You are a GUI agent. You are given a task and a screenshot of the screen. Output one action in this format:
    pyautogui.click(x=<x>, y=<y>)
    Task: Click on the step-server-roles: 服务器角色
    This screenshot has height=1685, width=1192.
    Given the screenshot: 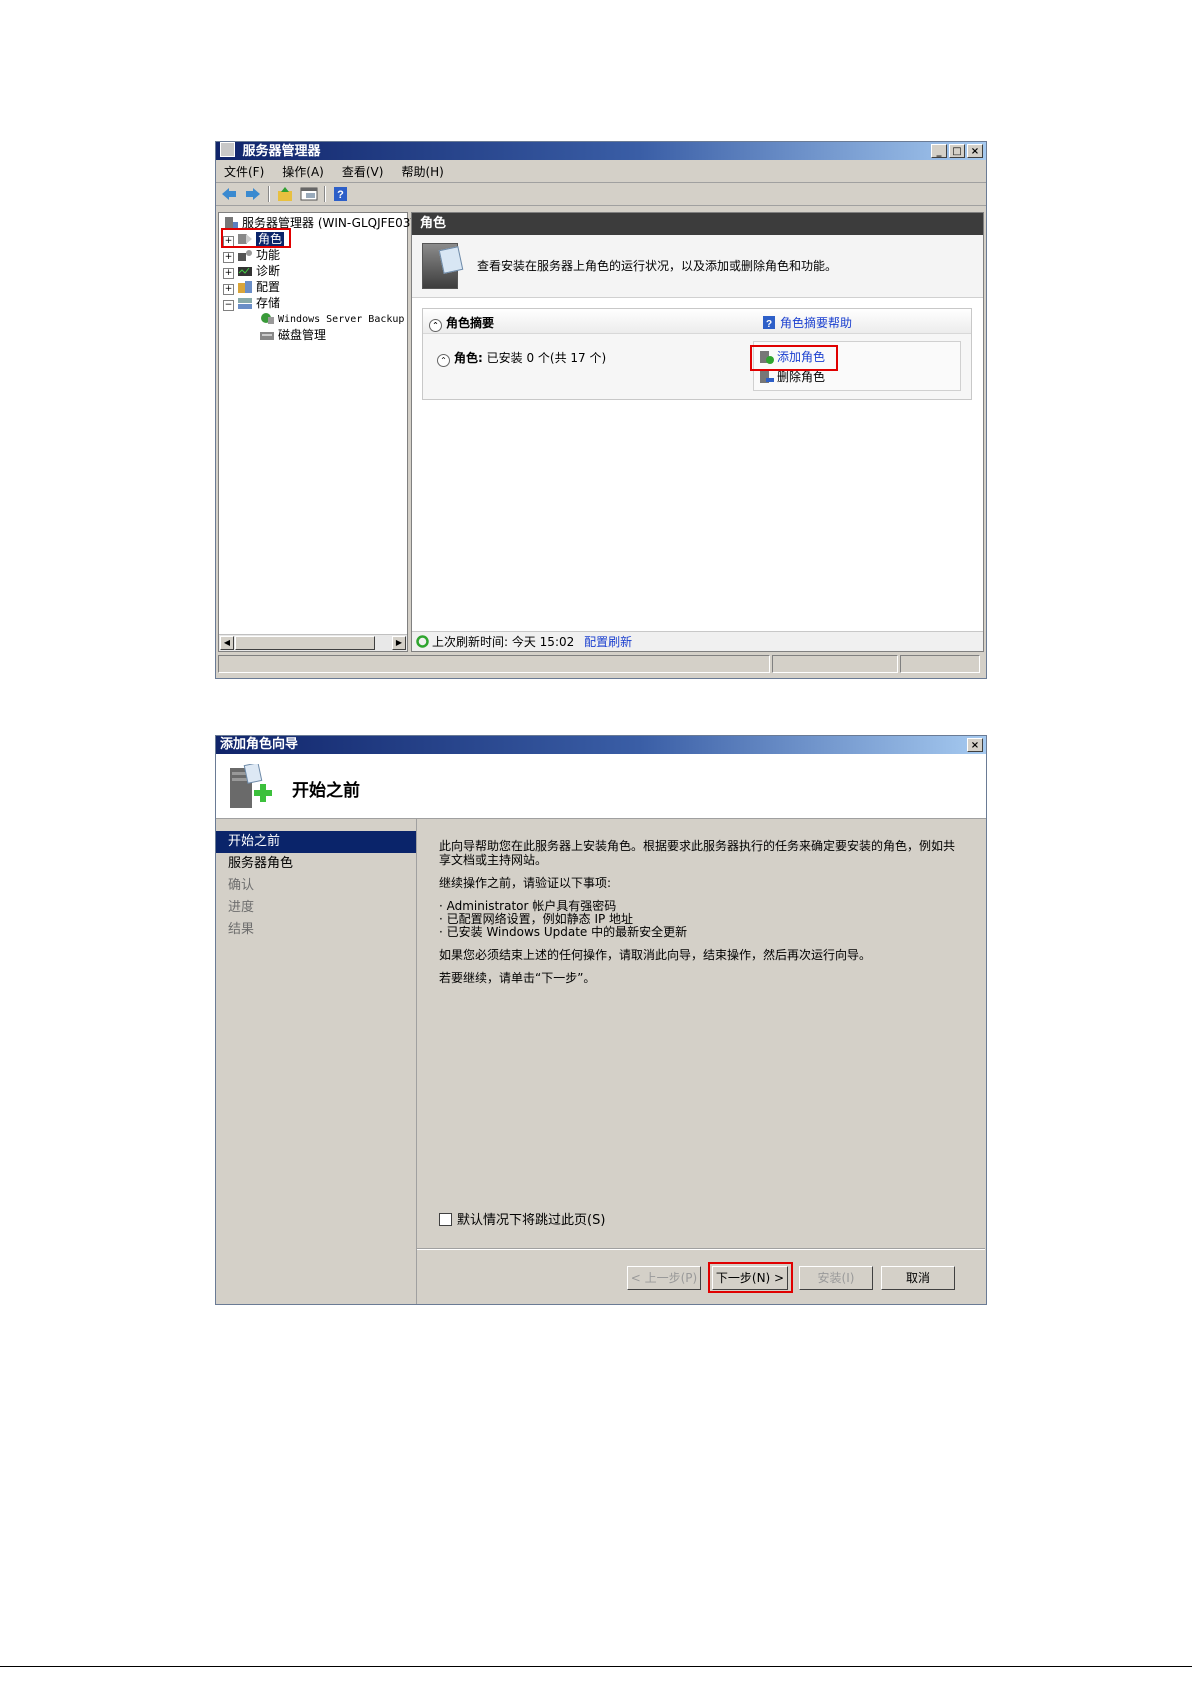 What is the action you would take?
    pyautogui.click(x=316, y=864)
    